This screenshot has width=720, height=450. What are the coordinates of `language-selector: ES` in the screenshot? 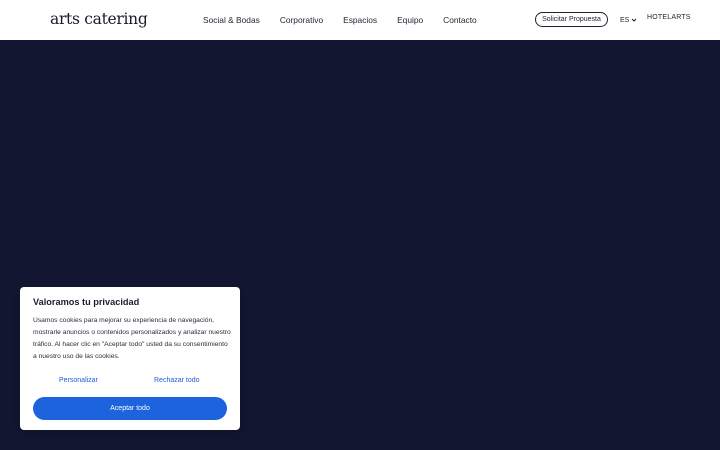 It's located at (628, 20).